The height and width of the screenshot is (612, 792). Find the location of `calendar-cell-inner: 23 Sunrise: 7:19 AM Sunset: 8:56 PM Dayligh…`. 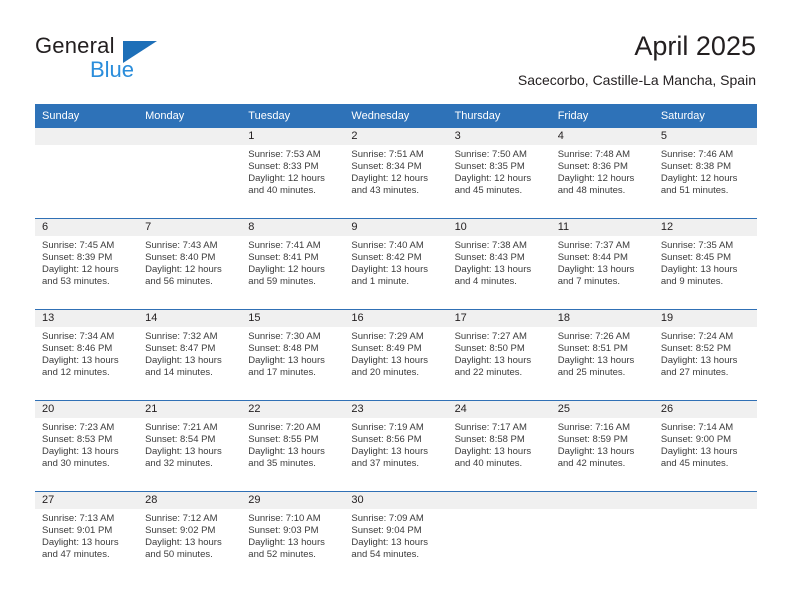

calendar-cell-inner: 23 Sunrise: 7:19 AM Sunset: 8:56 PM Dayligh… is located at coordinates (396, 446).